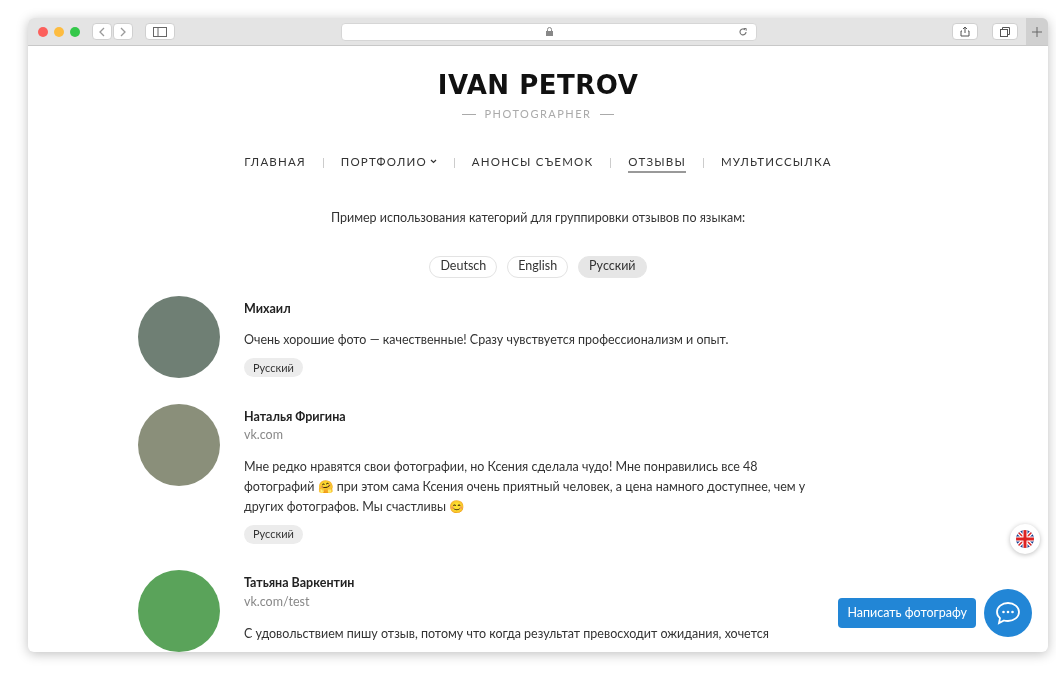 Image resolution: width=1056 pixels, height=680 pixels. What do you see at coordinates (486, 340) in the screenshot?
I see `review-text: Очень хорошие фото — качественные! Сразу чувствуется профессионализм и опыт.` at bounding box center [486, 340].